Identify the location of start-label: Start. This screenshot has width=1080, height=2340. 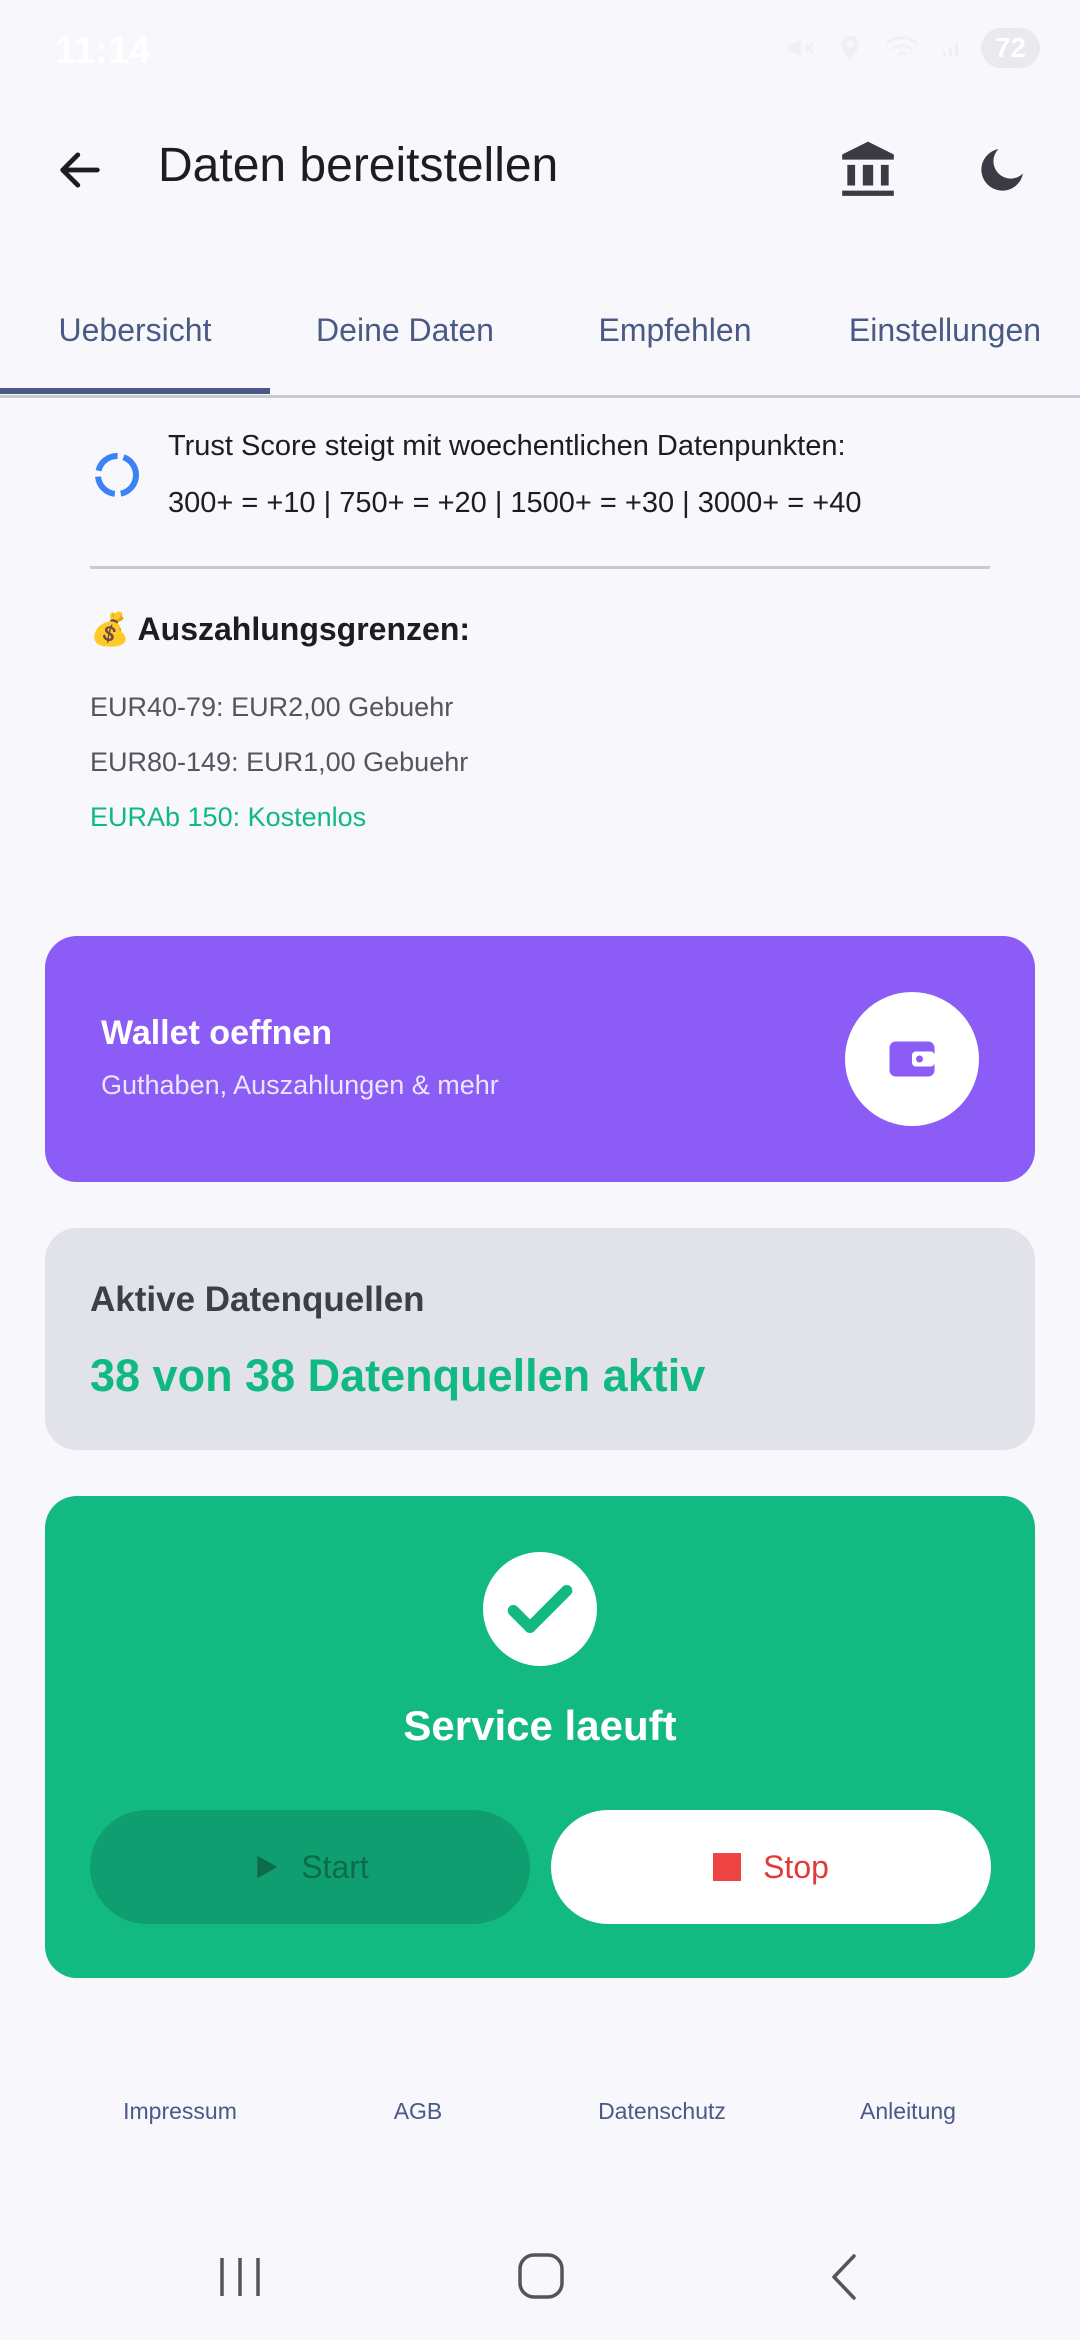
(335, 1866).